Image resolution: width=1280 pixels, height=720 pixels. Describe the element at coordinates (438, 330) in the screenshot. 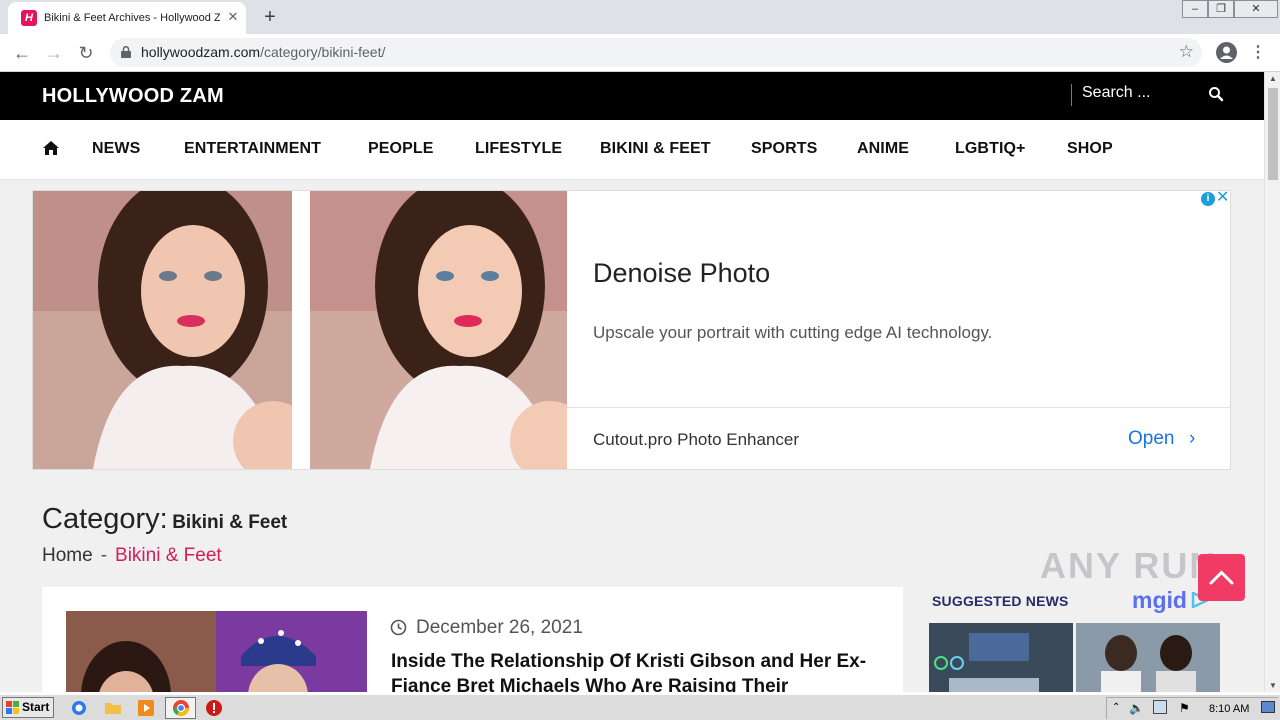

I see `ad-photo-after` at that location.